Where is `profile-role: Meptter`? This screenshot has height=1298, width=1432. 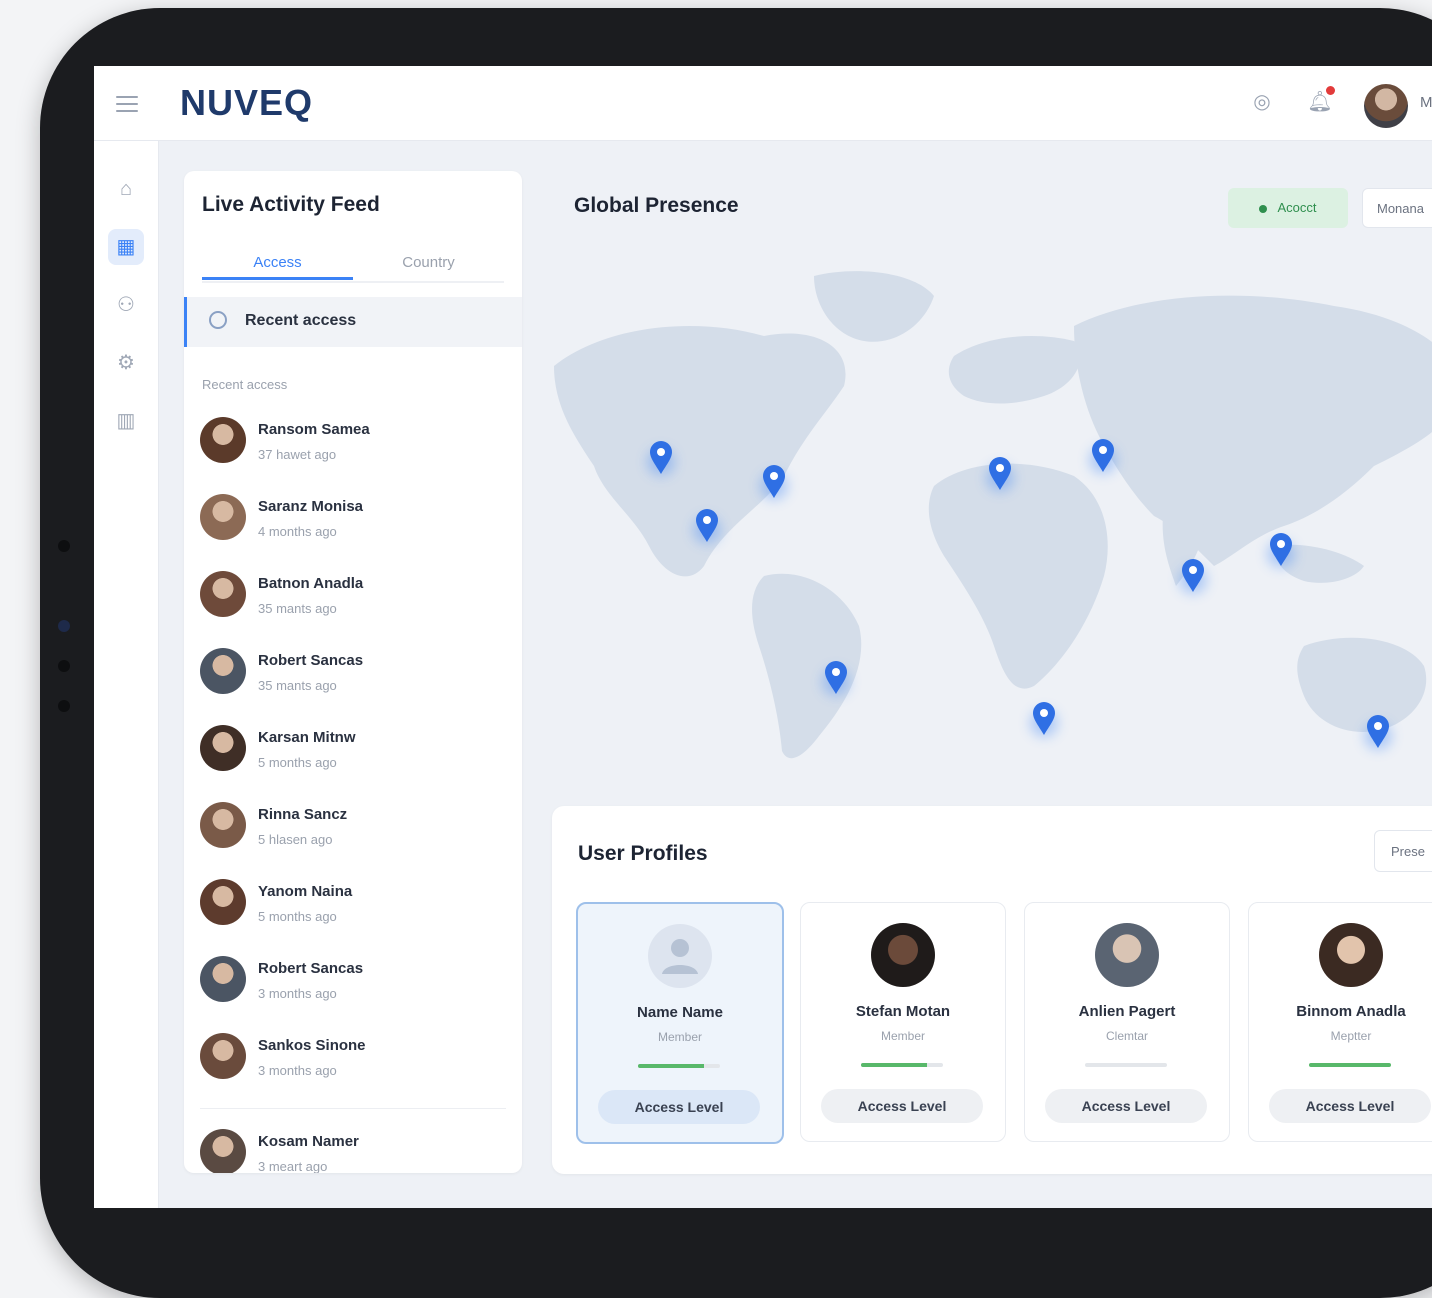 profile-role: Meptter is located at coordinates (1351, 1036).